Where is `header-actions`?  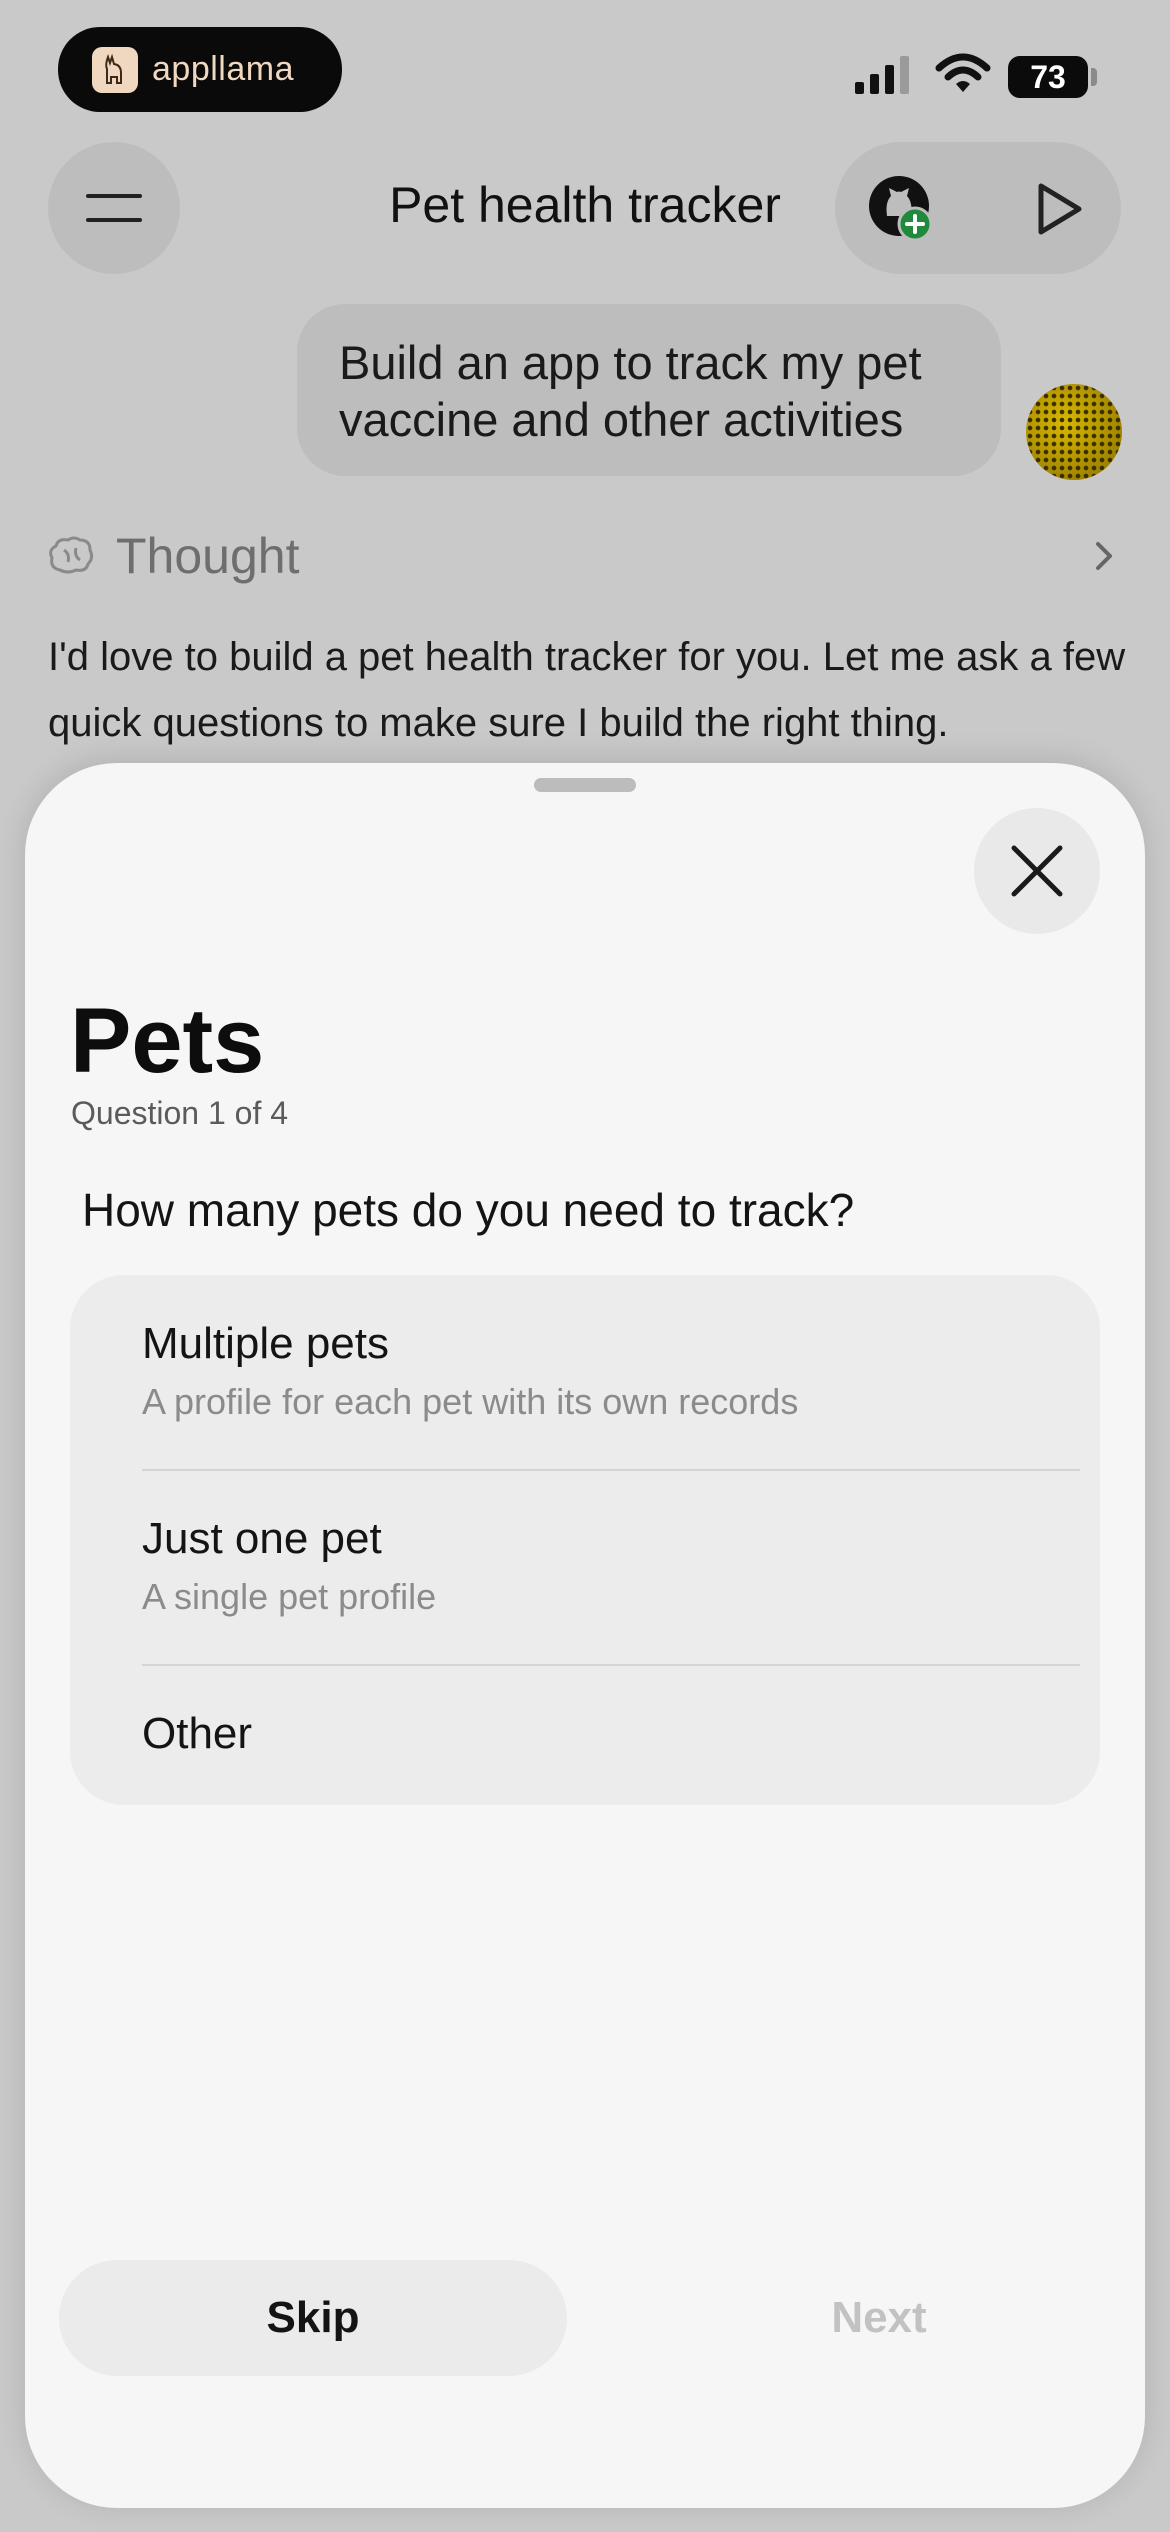 header-actions is located at coordinates (978, 208).